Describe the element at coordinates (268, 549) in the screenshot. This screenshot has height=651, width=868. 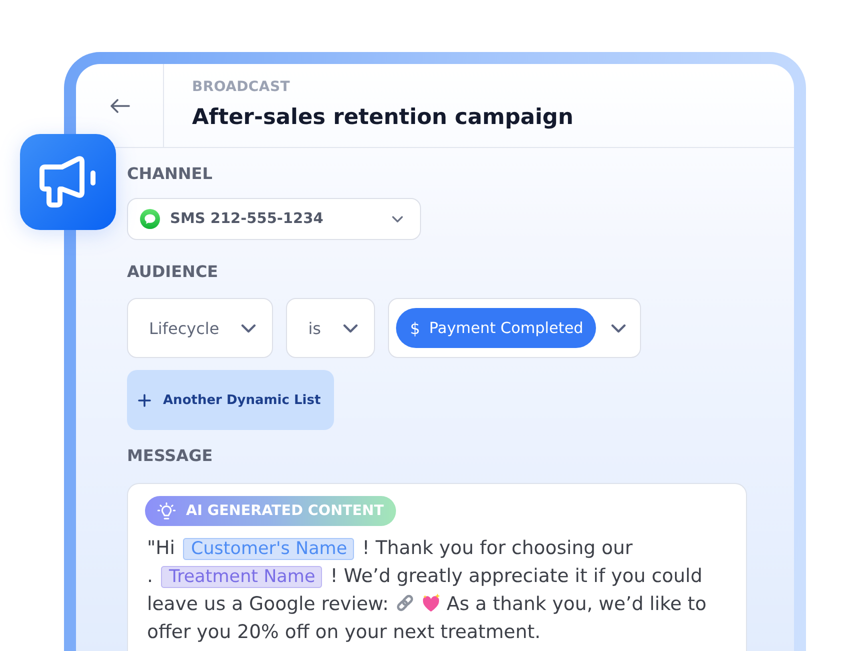
I see `variable-tag: Customer's Name` at that location.